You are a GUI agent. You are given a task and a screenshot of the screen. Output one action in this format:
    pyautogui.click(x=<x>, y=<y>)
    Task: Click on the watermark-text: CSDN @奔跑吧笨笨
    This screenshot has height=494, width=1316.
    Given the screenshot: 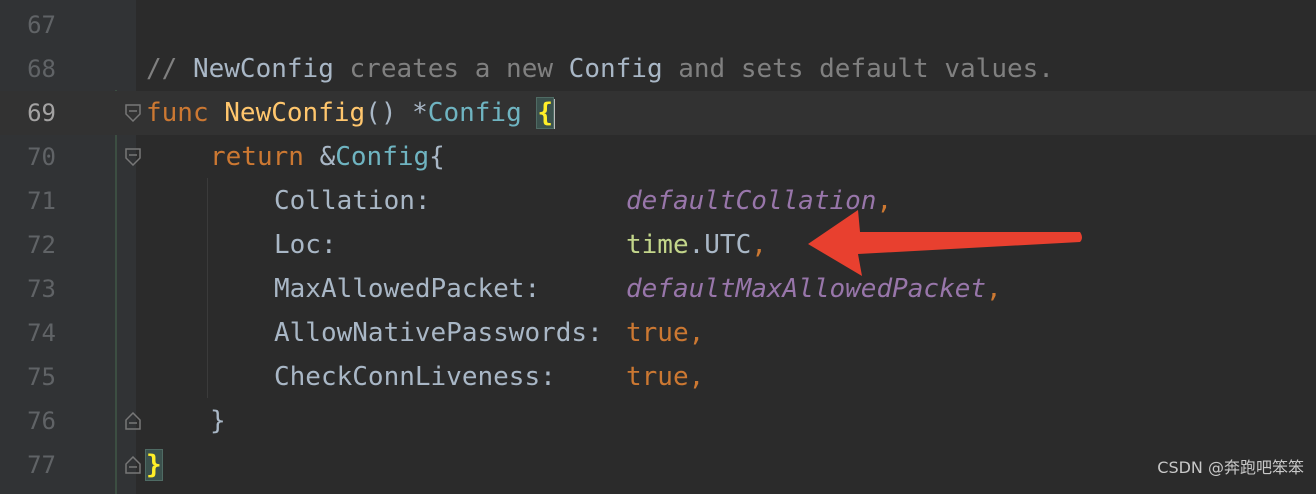 What is the action you would take?
    pyautogui.click(x=1230, y=467)
    